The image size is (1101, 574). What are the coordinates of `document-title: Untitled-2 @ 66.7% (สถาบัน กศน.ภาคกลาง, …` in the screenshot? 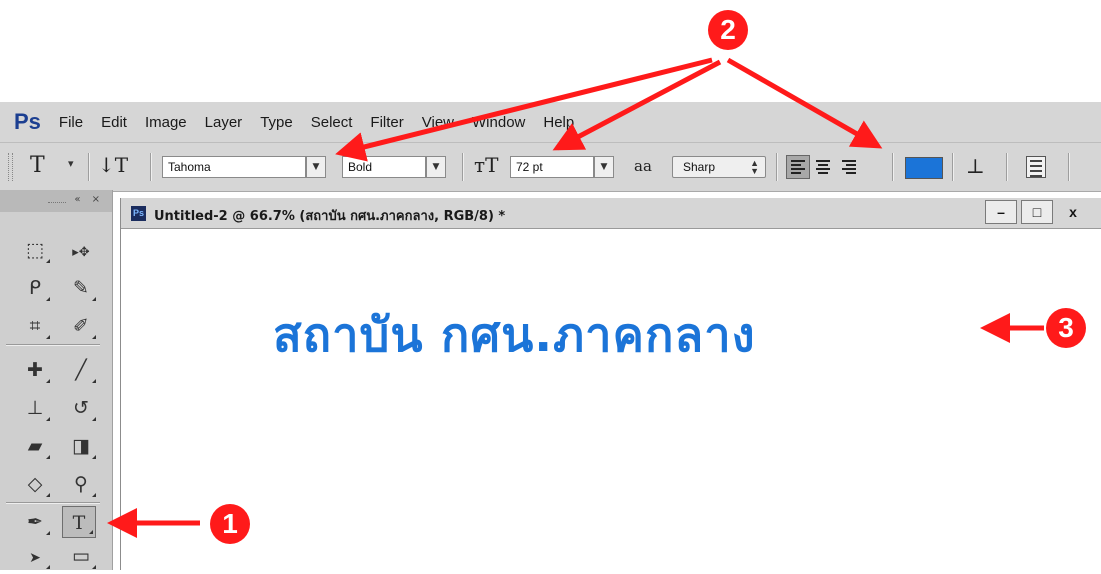 It's located at (330, 216).